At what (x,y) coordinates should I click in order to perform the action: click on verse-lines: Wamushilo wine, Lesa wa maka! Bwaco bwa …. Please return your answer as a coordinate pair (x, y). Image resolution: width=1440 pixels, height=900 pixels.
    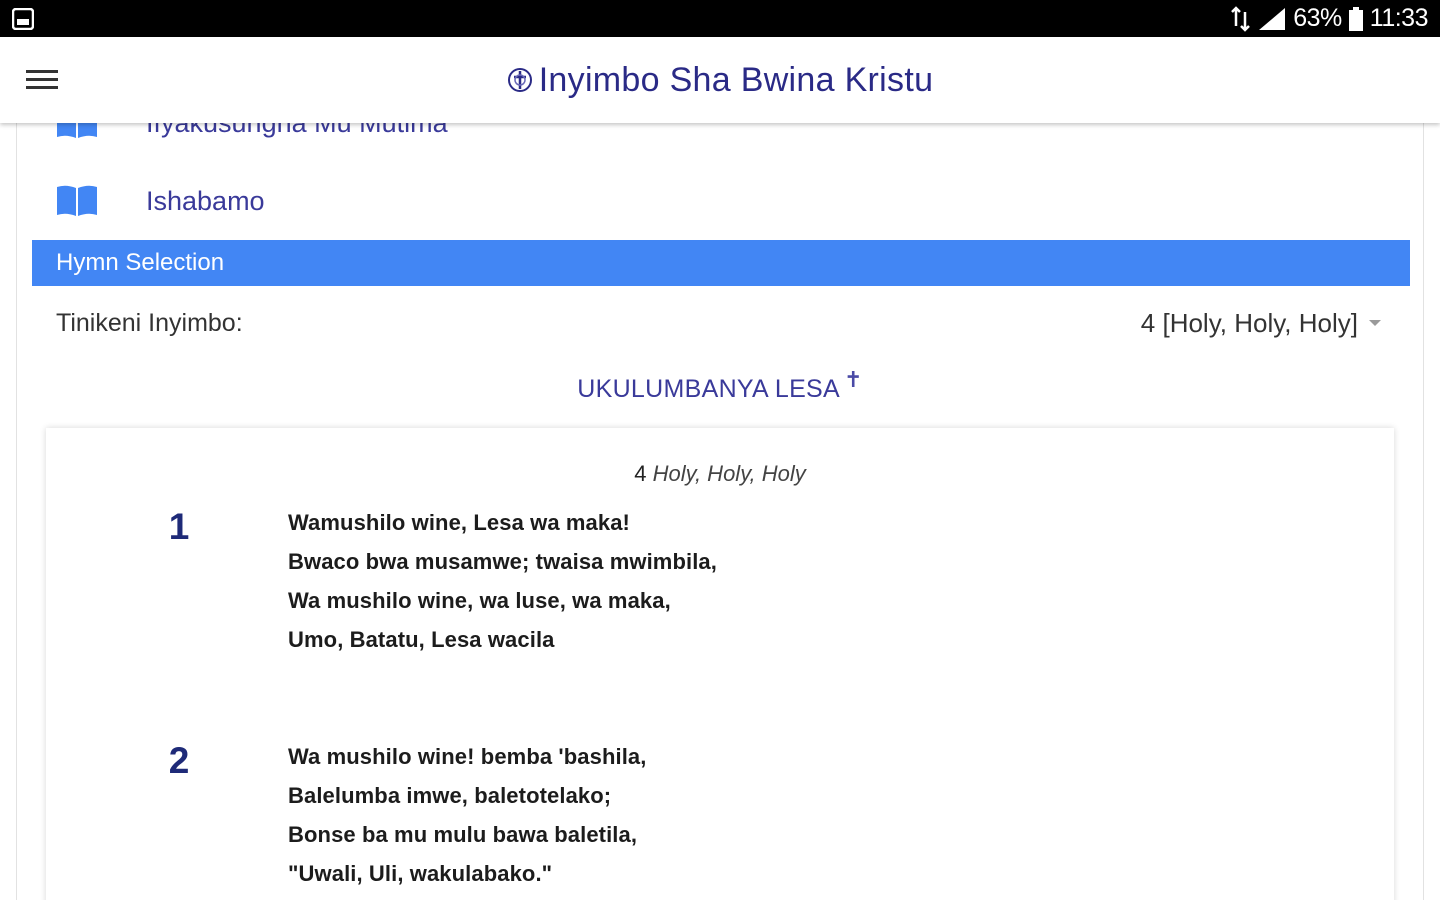
    Looking at the image, I should click on (502, 581).